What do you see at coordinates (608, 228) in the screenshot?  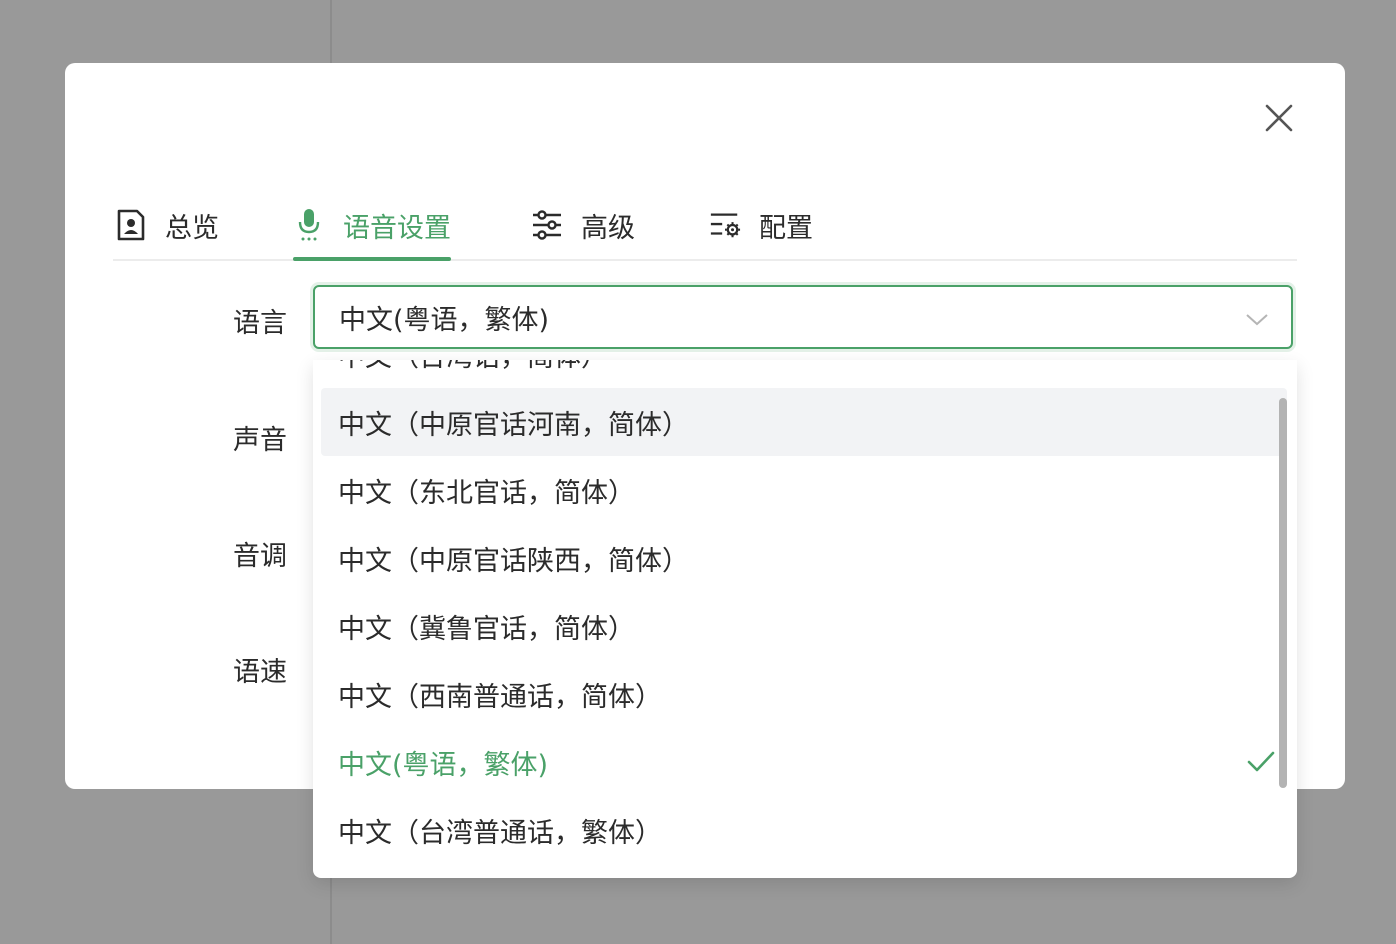 I see `tab-label: 高级` at bounding box center [608, 228].